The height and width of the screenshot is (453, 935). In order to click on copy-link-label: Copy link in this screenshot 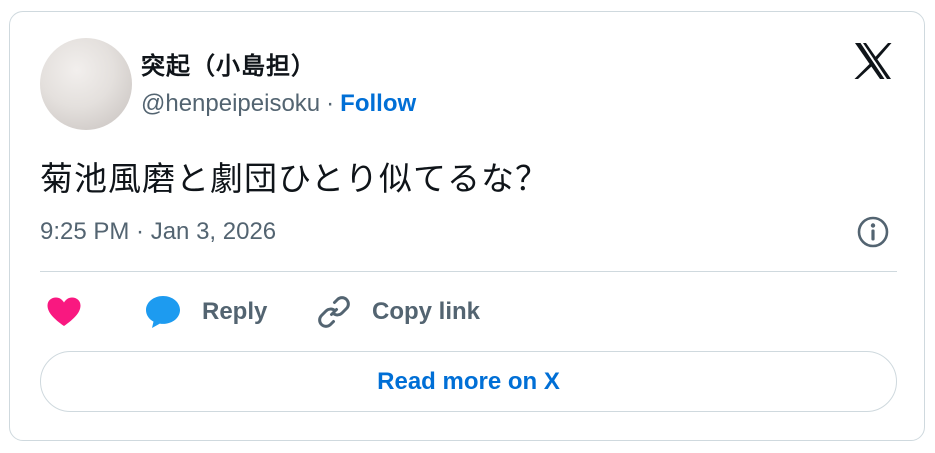, I will do `click(426, 311)`.